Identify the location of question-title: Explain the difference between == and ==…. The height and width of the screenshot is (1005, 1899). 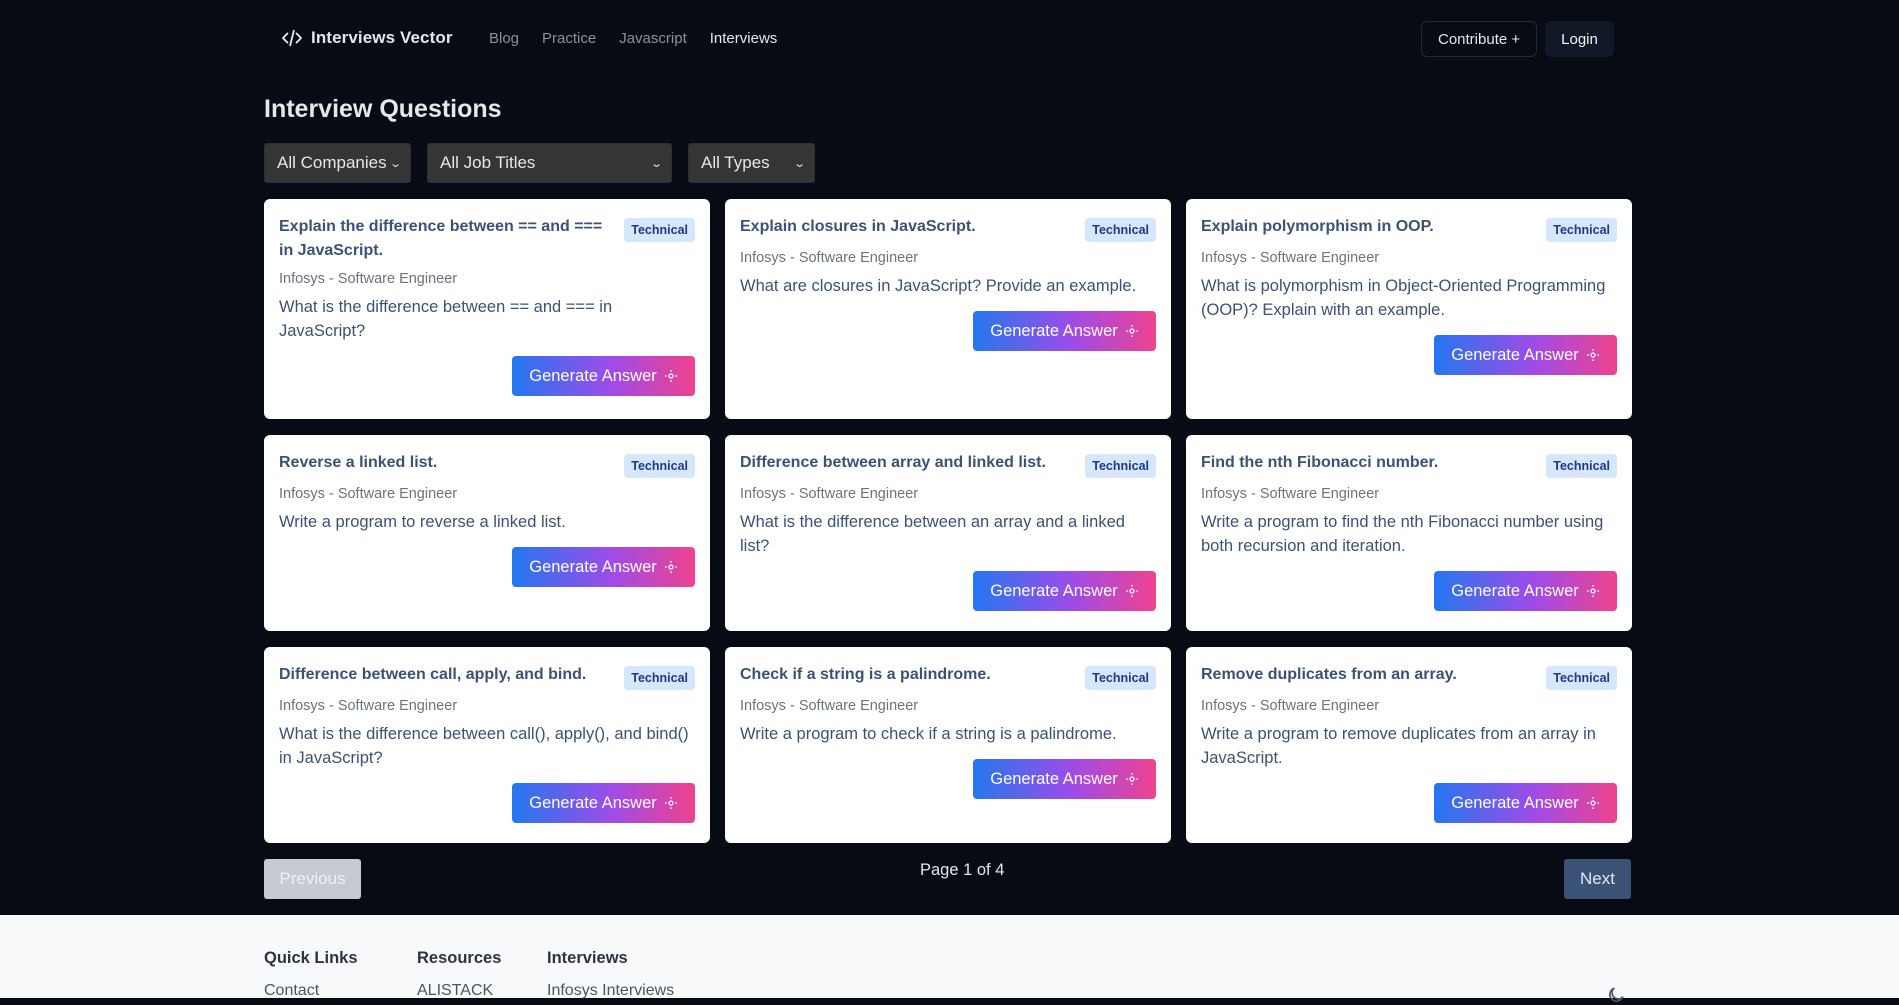
(441, 238).